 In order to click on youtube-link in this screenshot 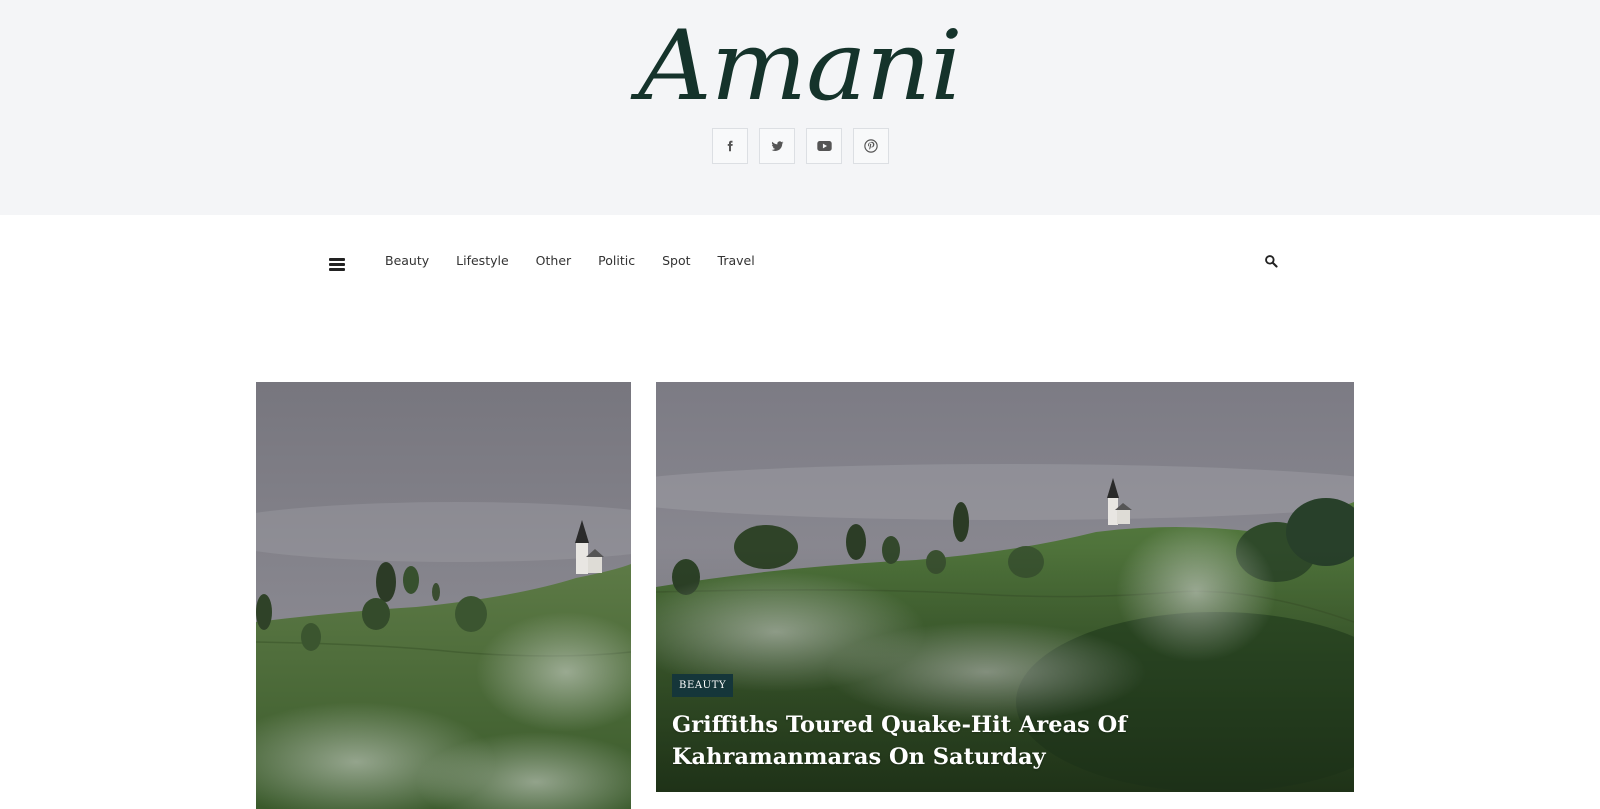, I will do `click(824, 146)`.